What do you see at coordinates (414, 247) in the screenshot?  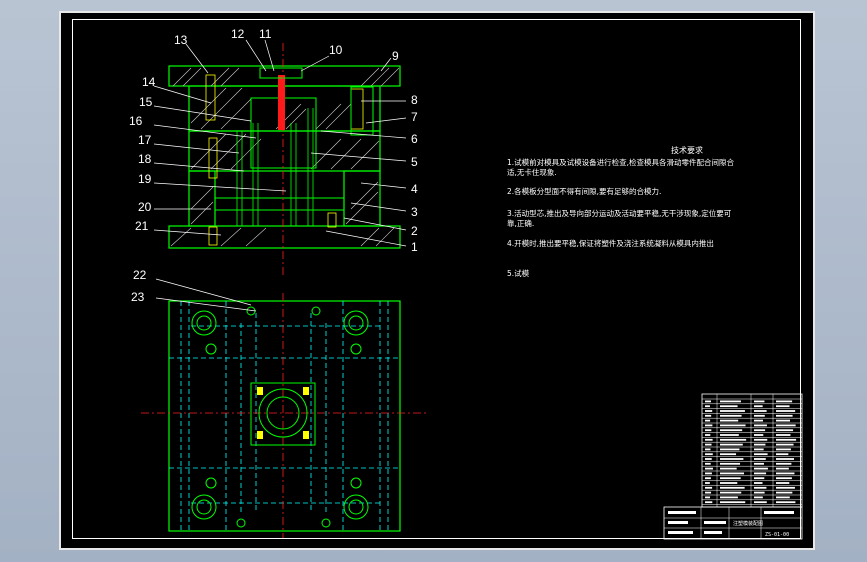 I see `callout-1: 1` at bounding box center [414, 247].